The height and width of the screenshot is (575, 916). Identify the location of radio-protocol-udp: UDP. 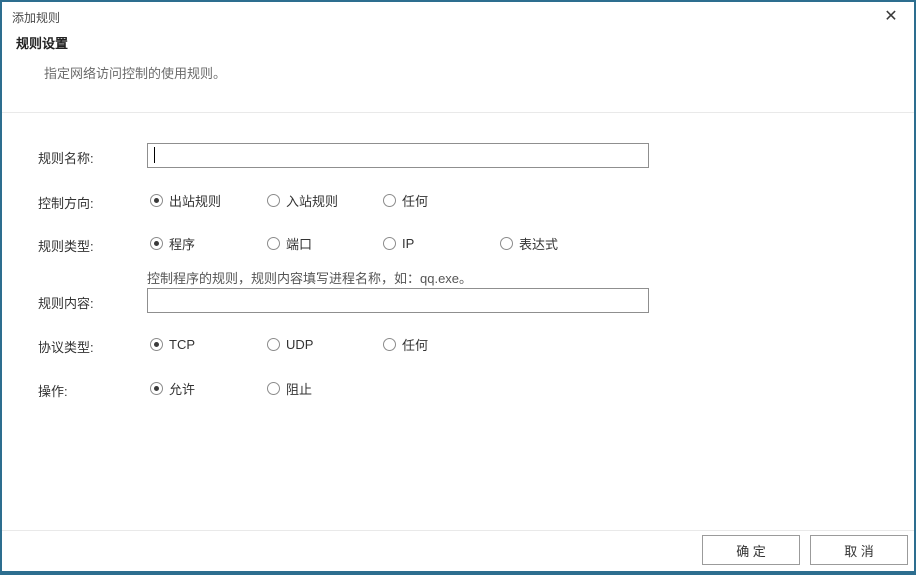
(290, 344).